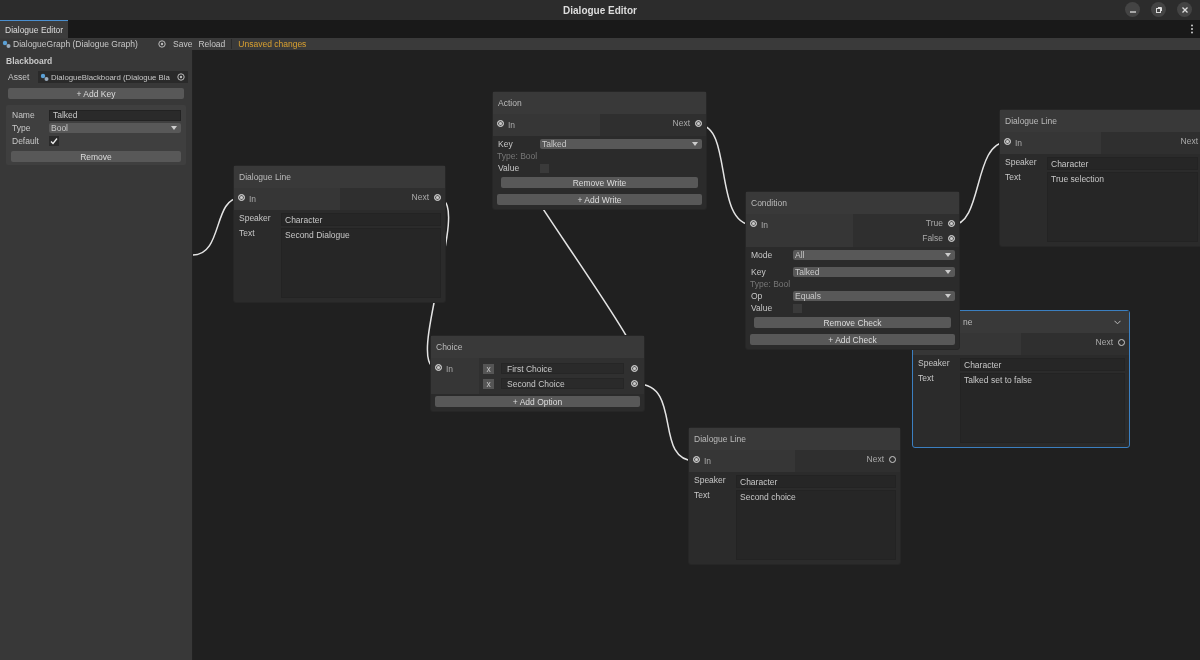  I want to click on field-label: Asset, so click(19, 77).